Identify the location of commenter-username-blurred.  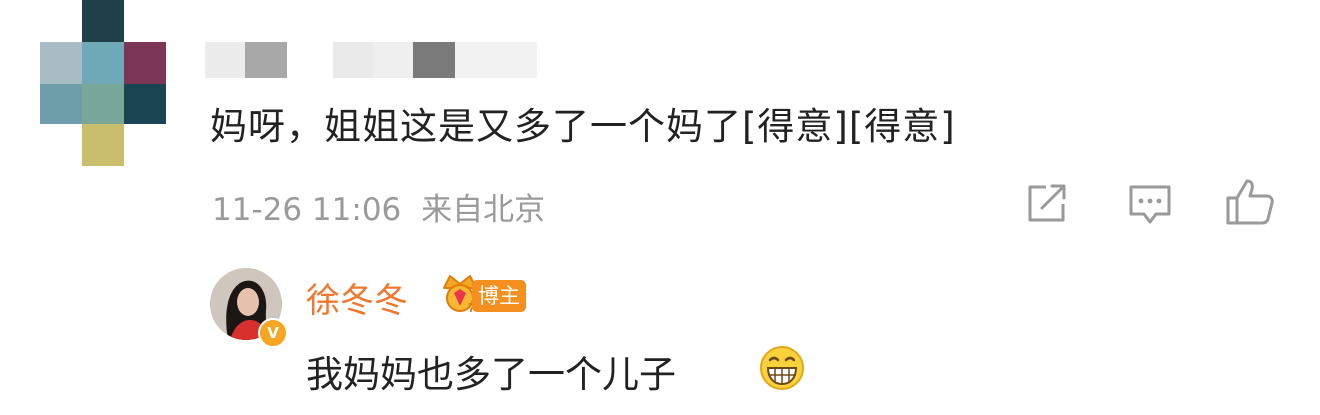
(375, 61).